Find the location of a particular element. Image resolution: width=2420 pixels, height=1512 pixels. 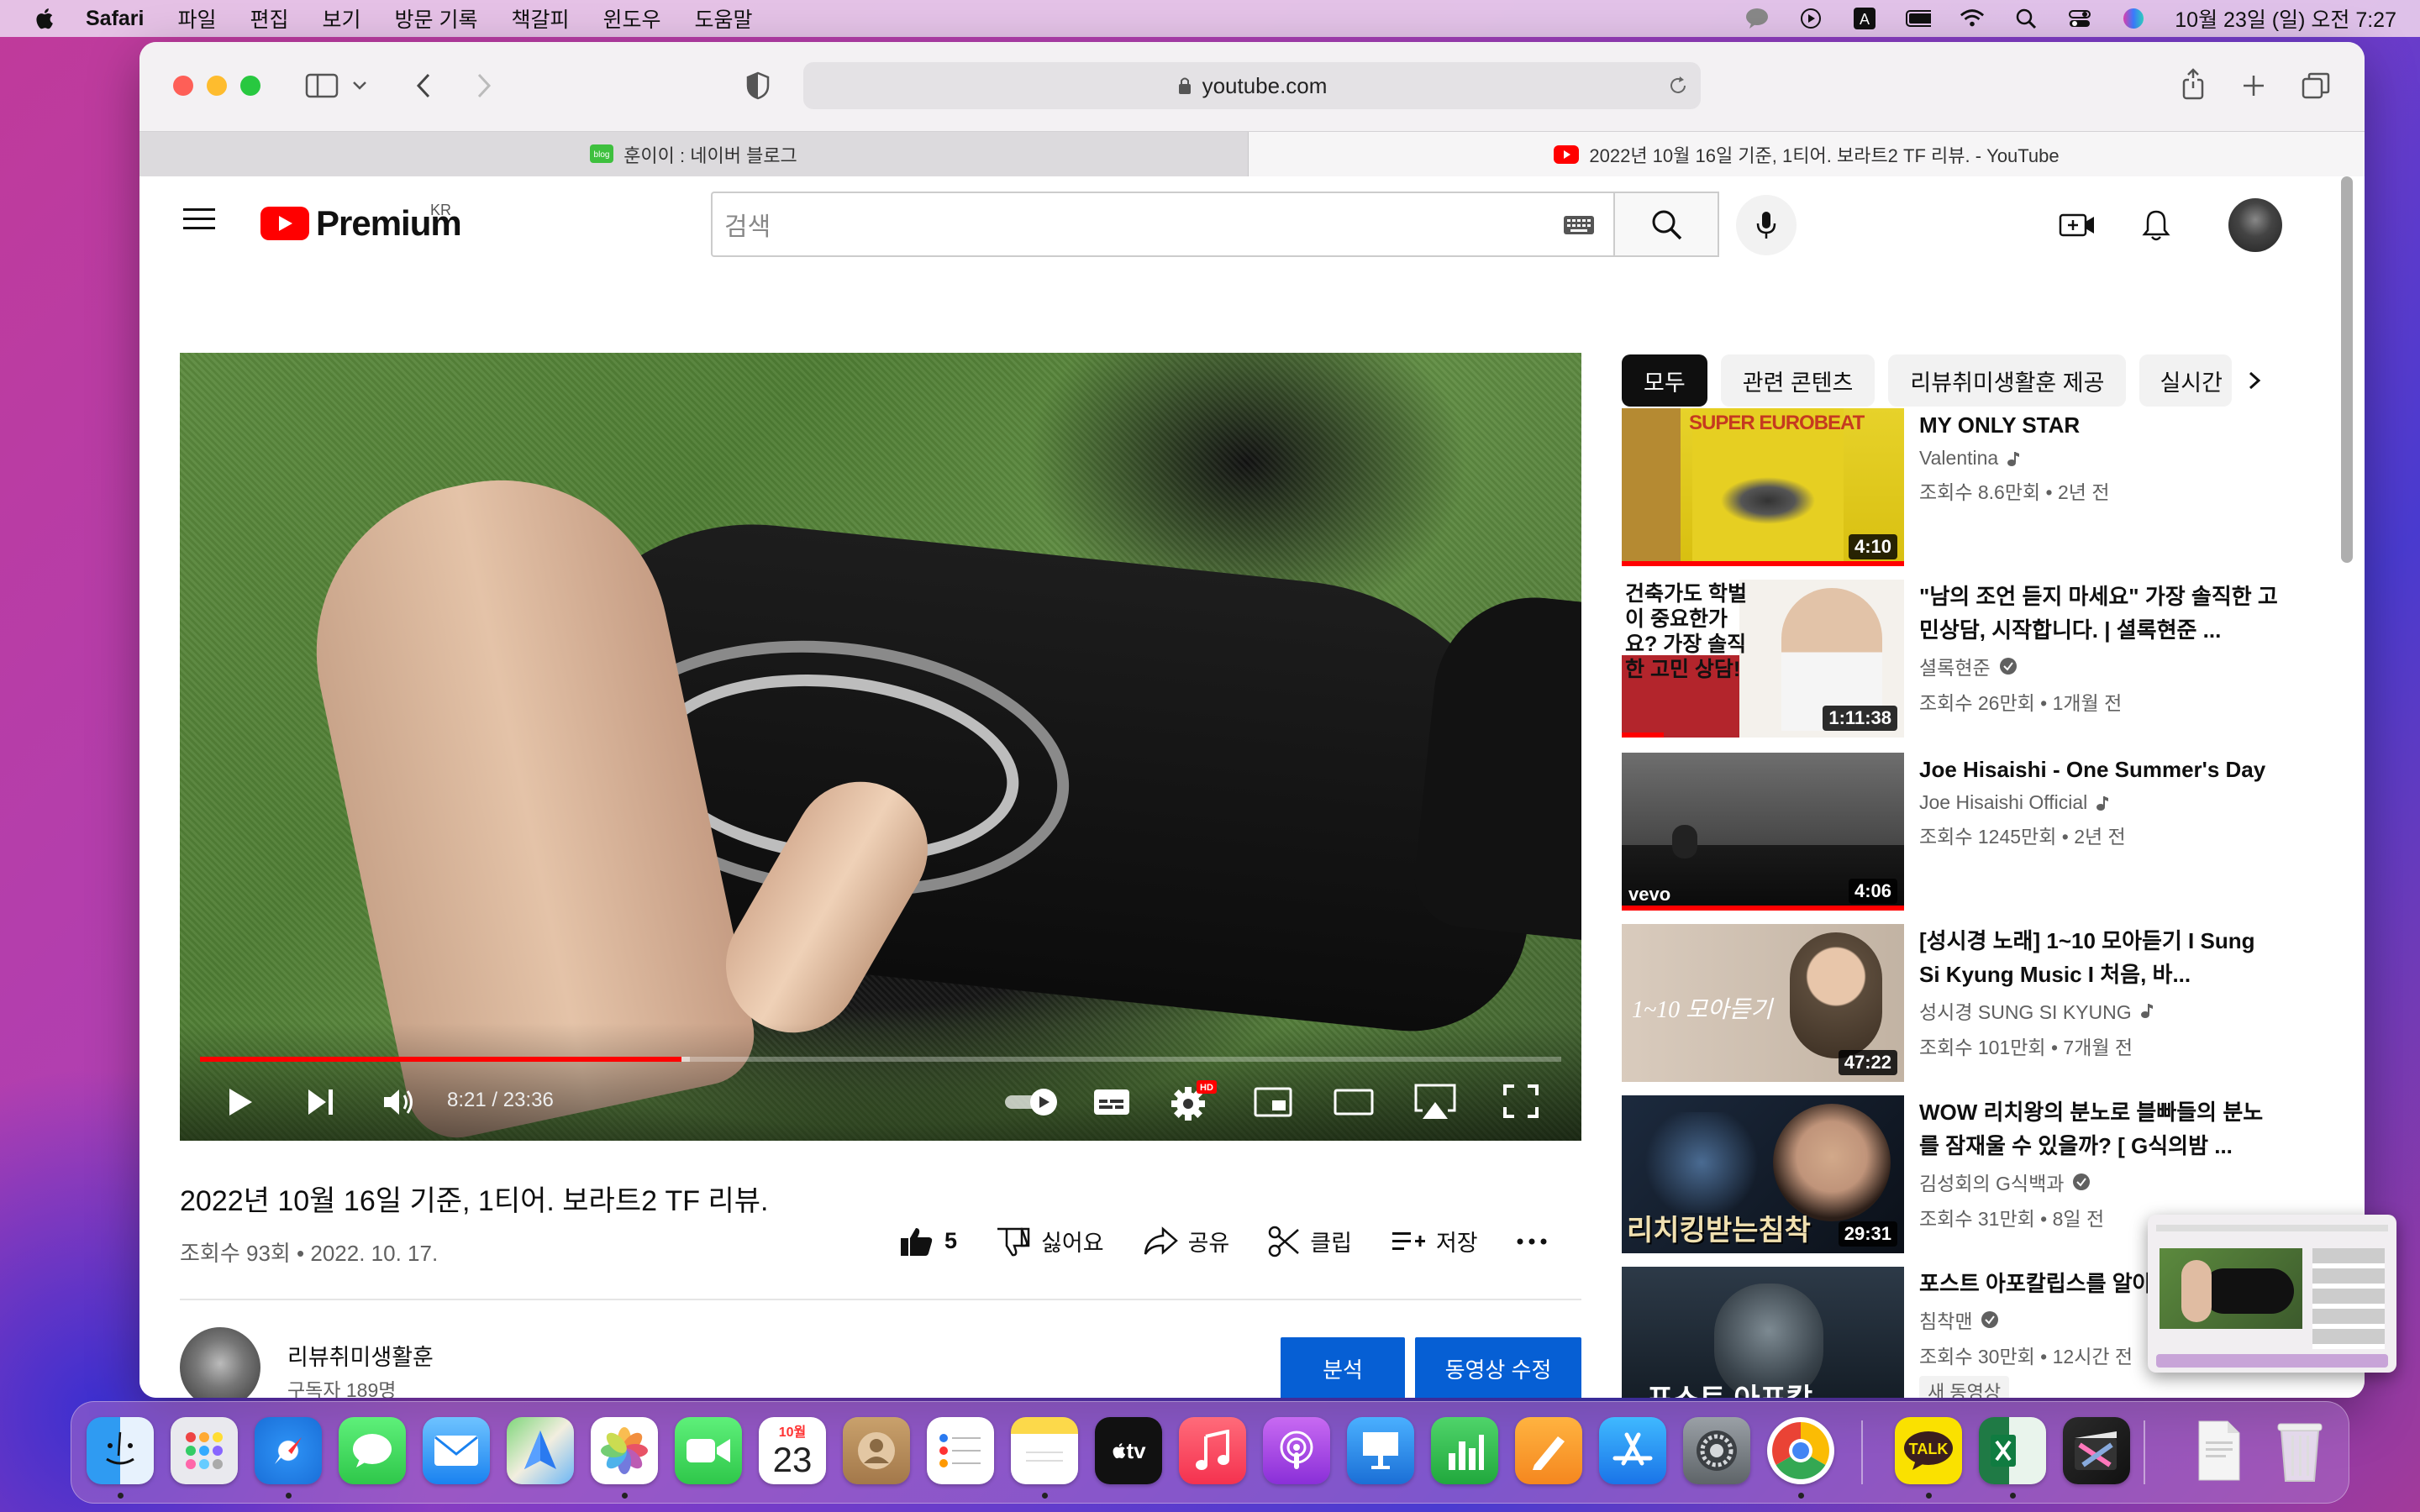

edit-video-button: 동영상 수정 is located at coordinates (1498, 1367).